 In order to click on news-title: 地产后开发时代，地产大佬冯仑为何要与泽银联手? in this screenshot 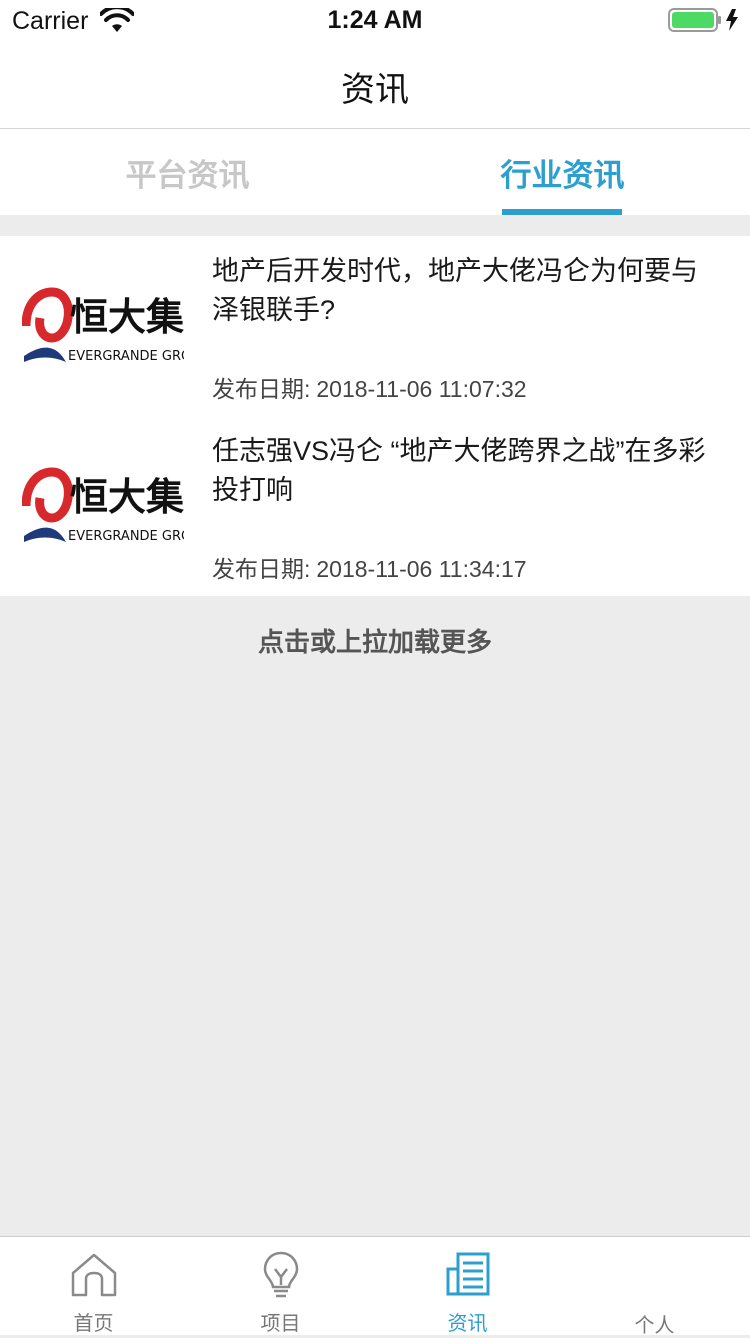, I will do `click(455, 290)`.